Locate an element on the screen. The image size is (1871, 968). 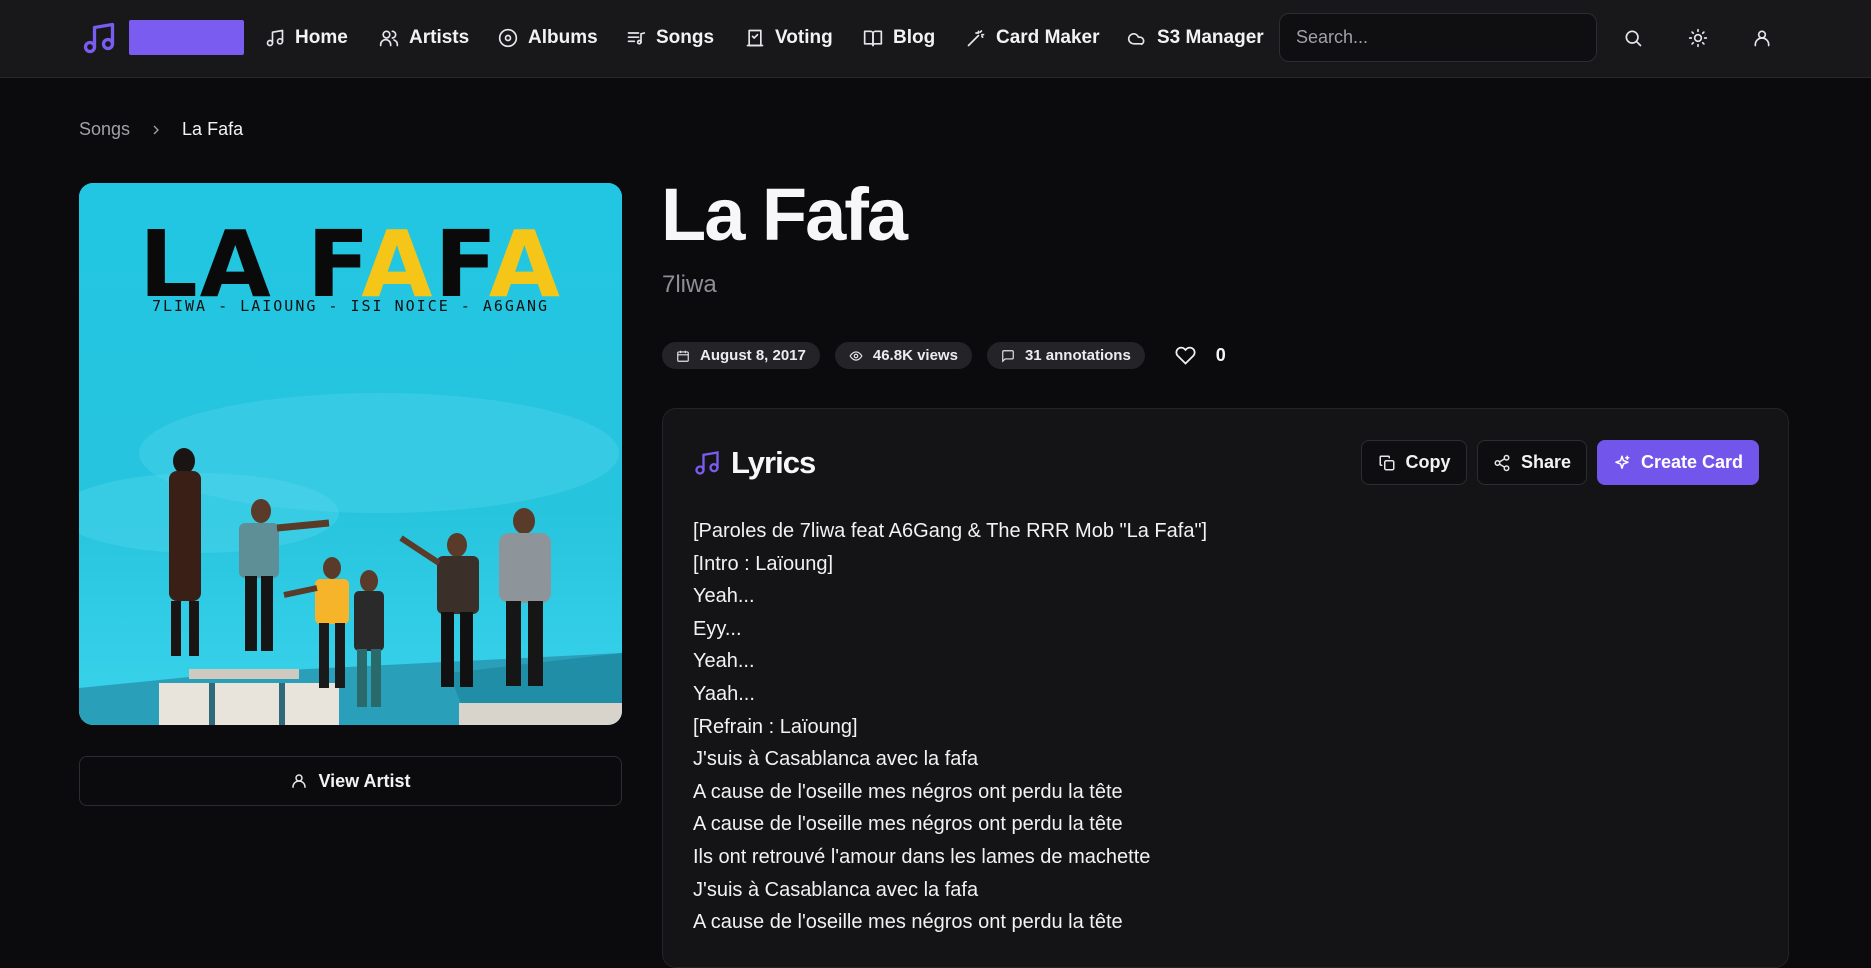
share-button: Share is located at coordinates (1532, 462).